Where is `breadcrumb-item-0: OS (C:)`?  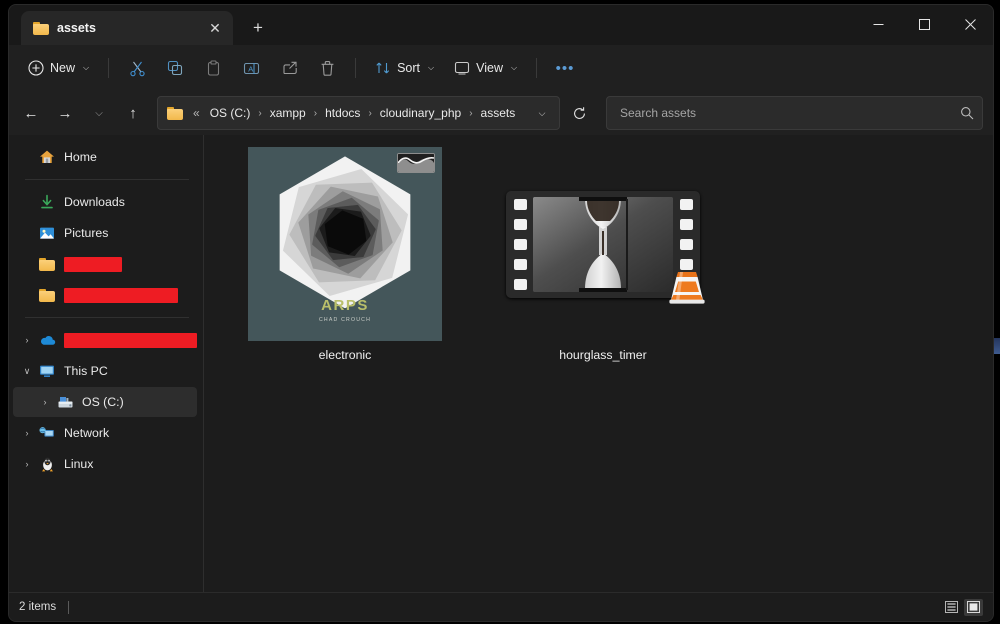 breadcrumb-item-0: OS (C:) is located at coordinates (230, 113).